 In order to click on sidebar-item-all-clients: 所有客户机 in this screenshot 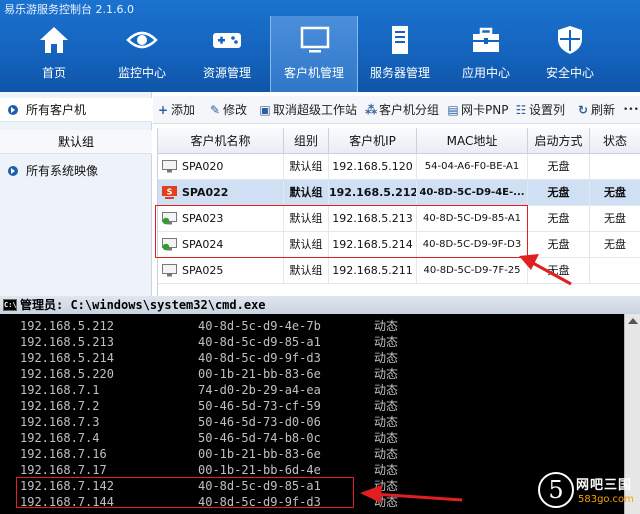, I will do `click(76, 110)`.